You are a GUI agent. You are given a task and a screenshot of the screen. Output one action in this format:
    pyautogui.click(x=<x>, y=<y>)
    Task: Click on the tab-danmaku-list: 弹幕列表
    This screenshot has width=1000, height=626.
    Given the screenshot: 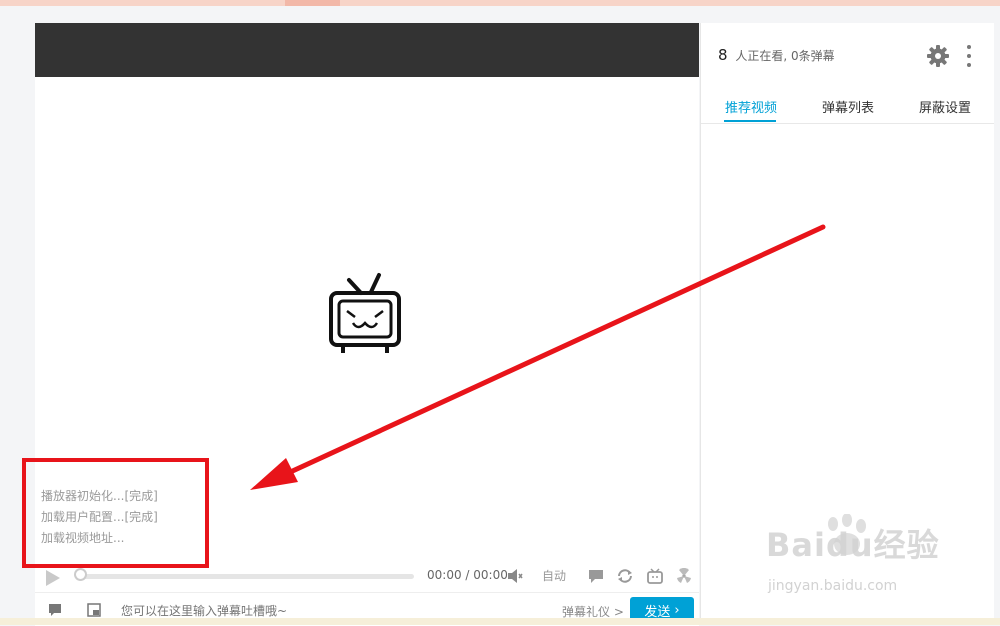 What is the action you would take?
    pyautogui.click(x=848, y=106)
    